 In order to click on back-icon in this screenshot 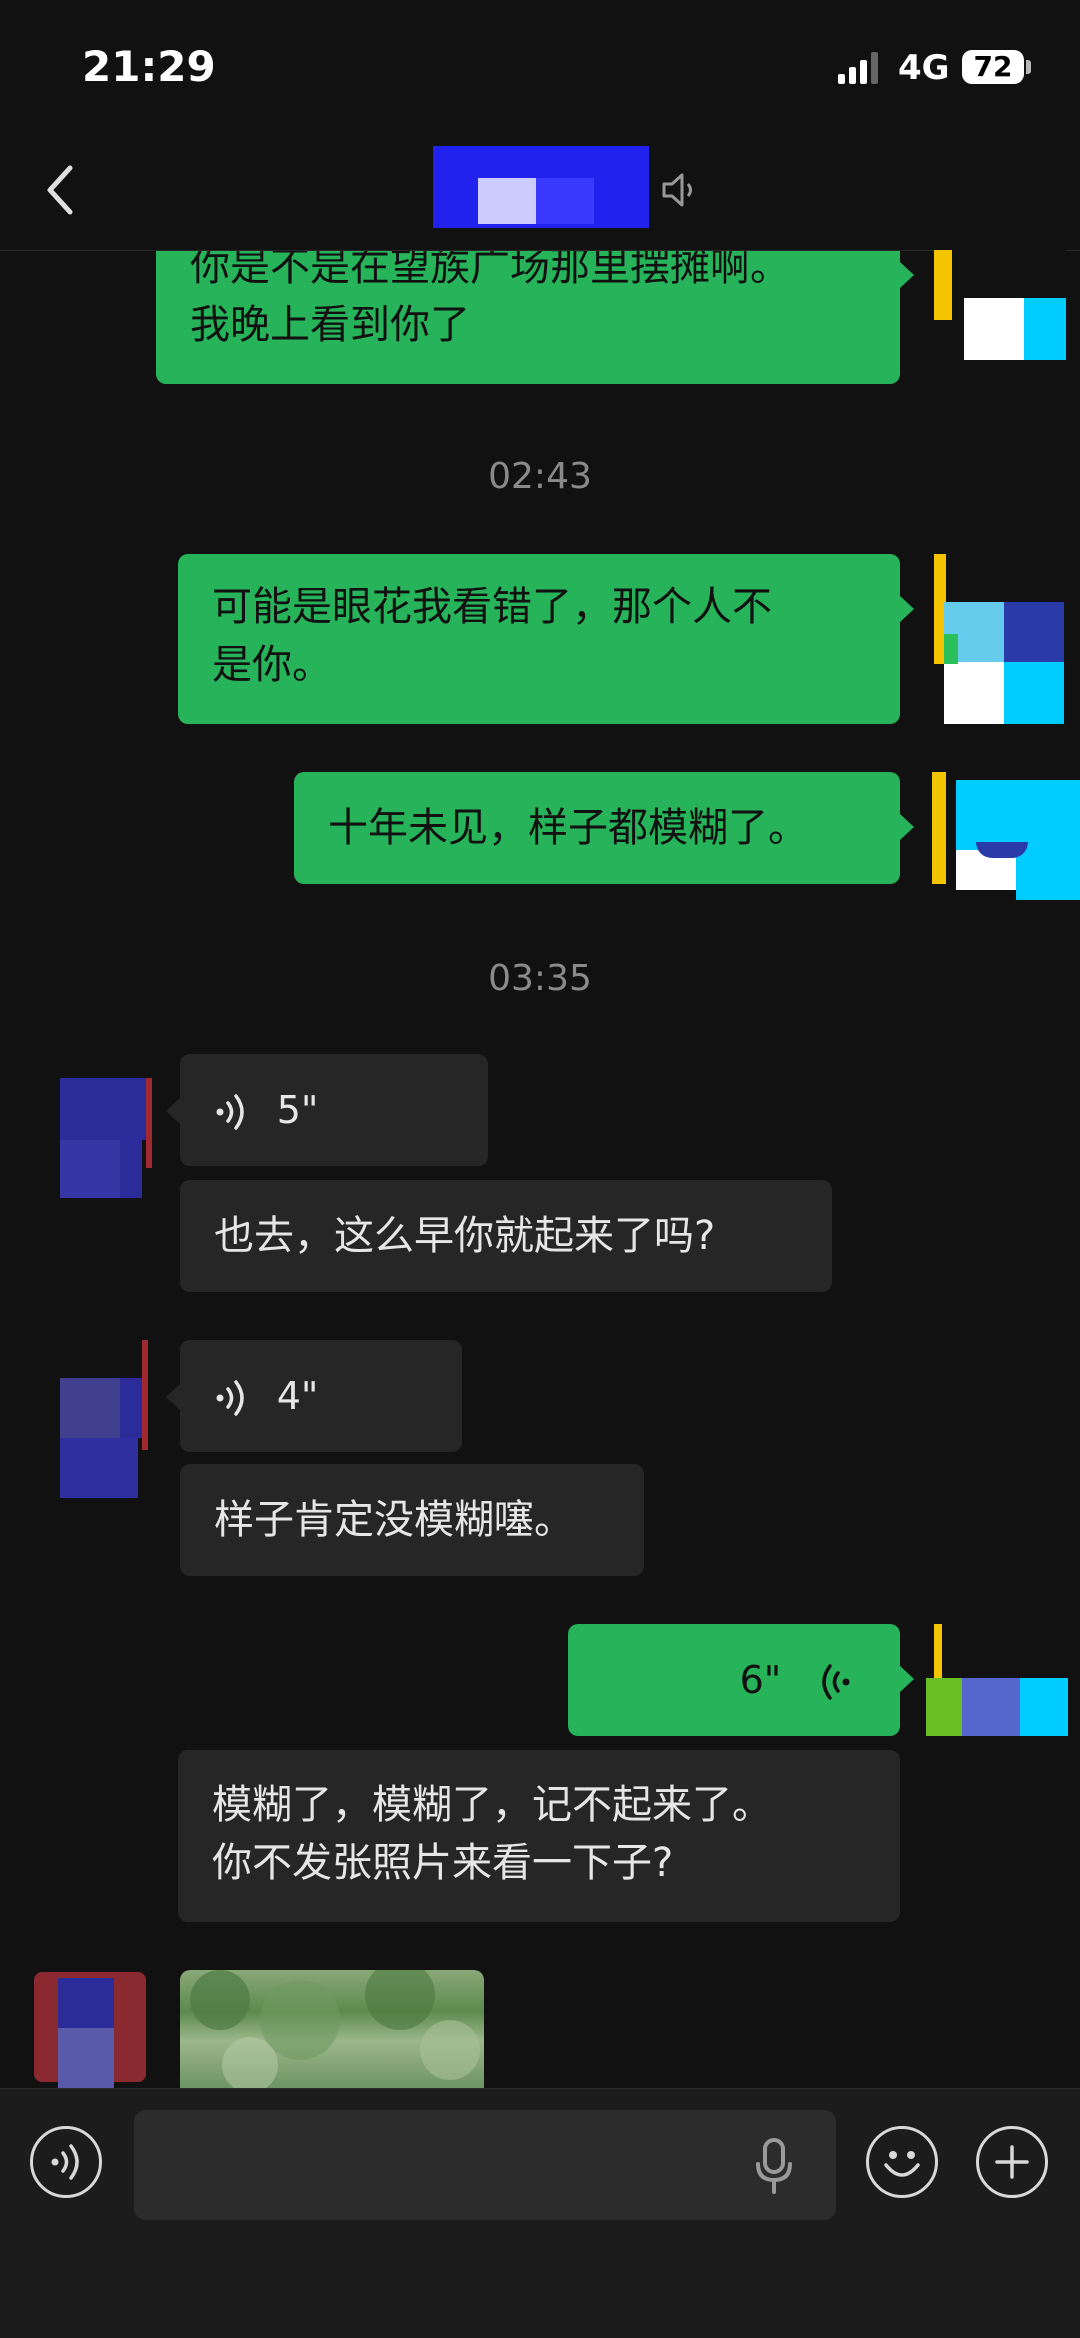, I will do `click(62, 190)`.